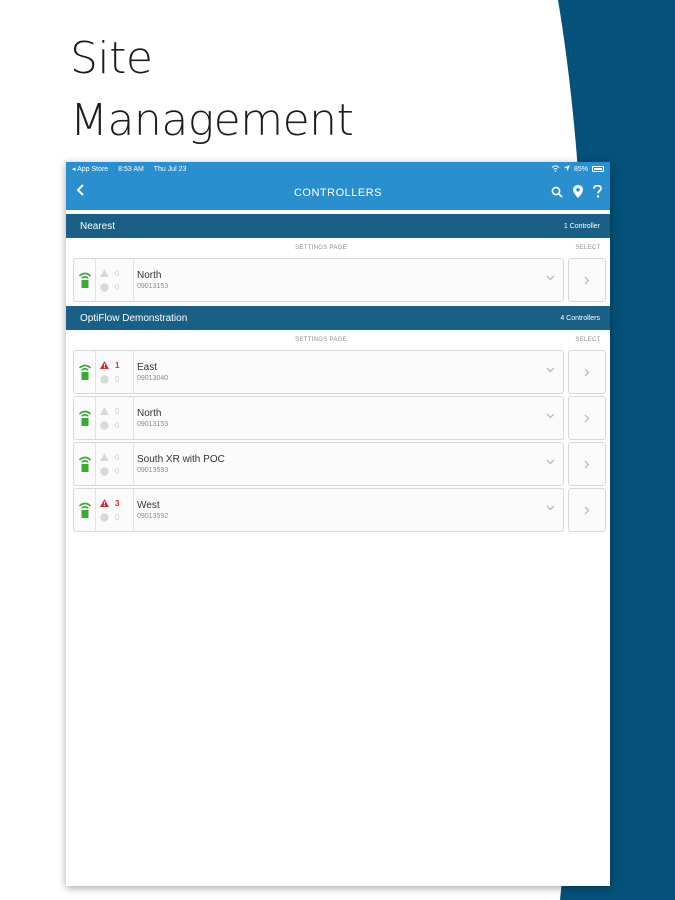  Describe the element at coordinates (90, 169) in the screenshot. I see `status-carrier: ◂ App Store` at that location.